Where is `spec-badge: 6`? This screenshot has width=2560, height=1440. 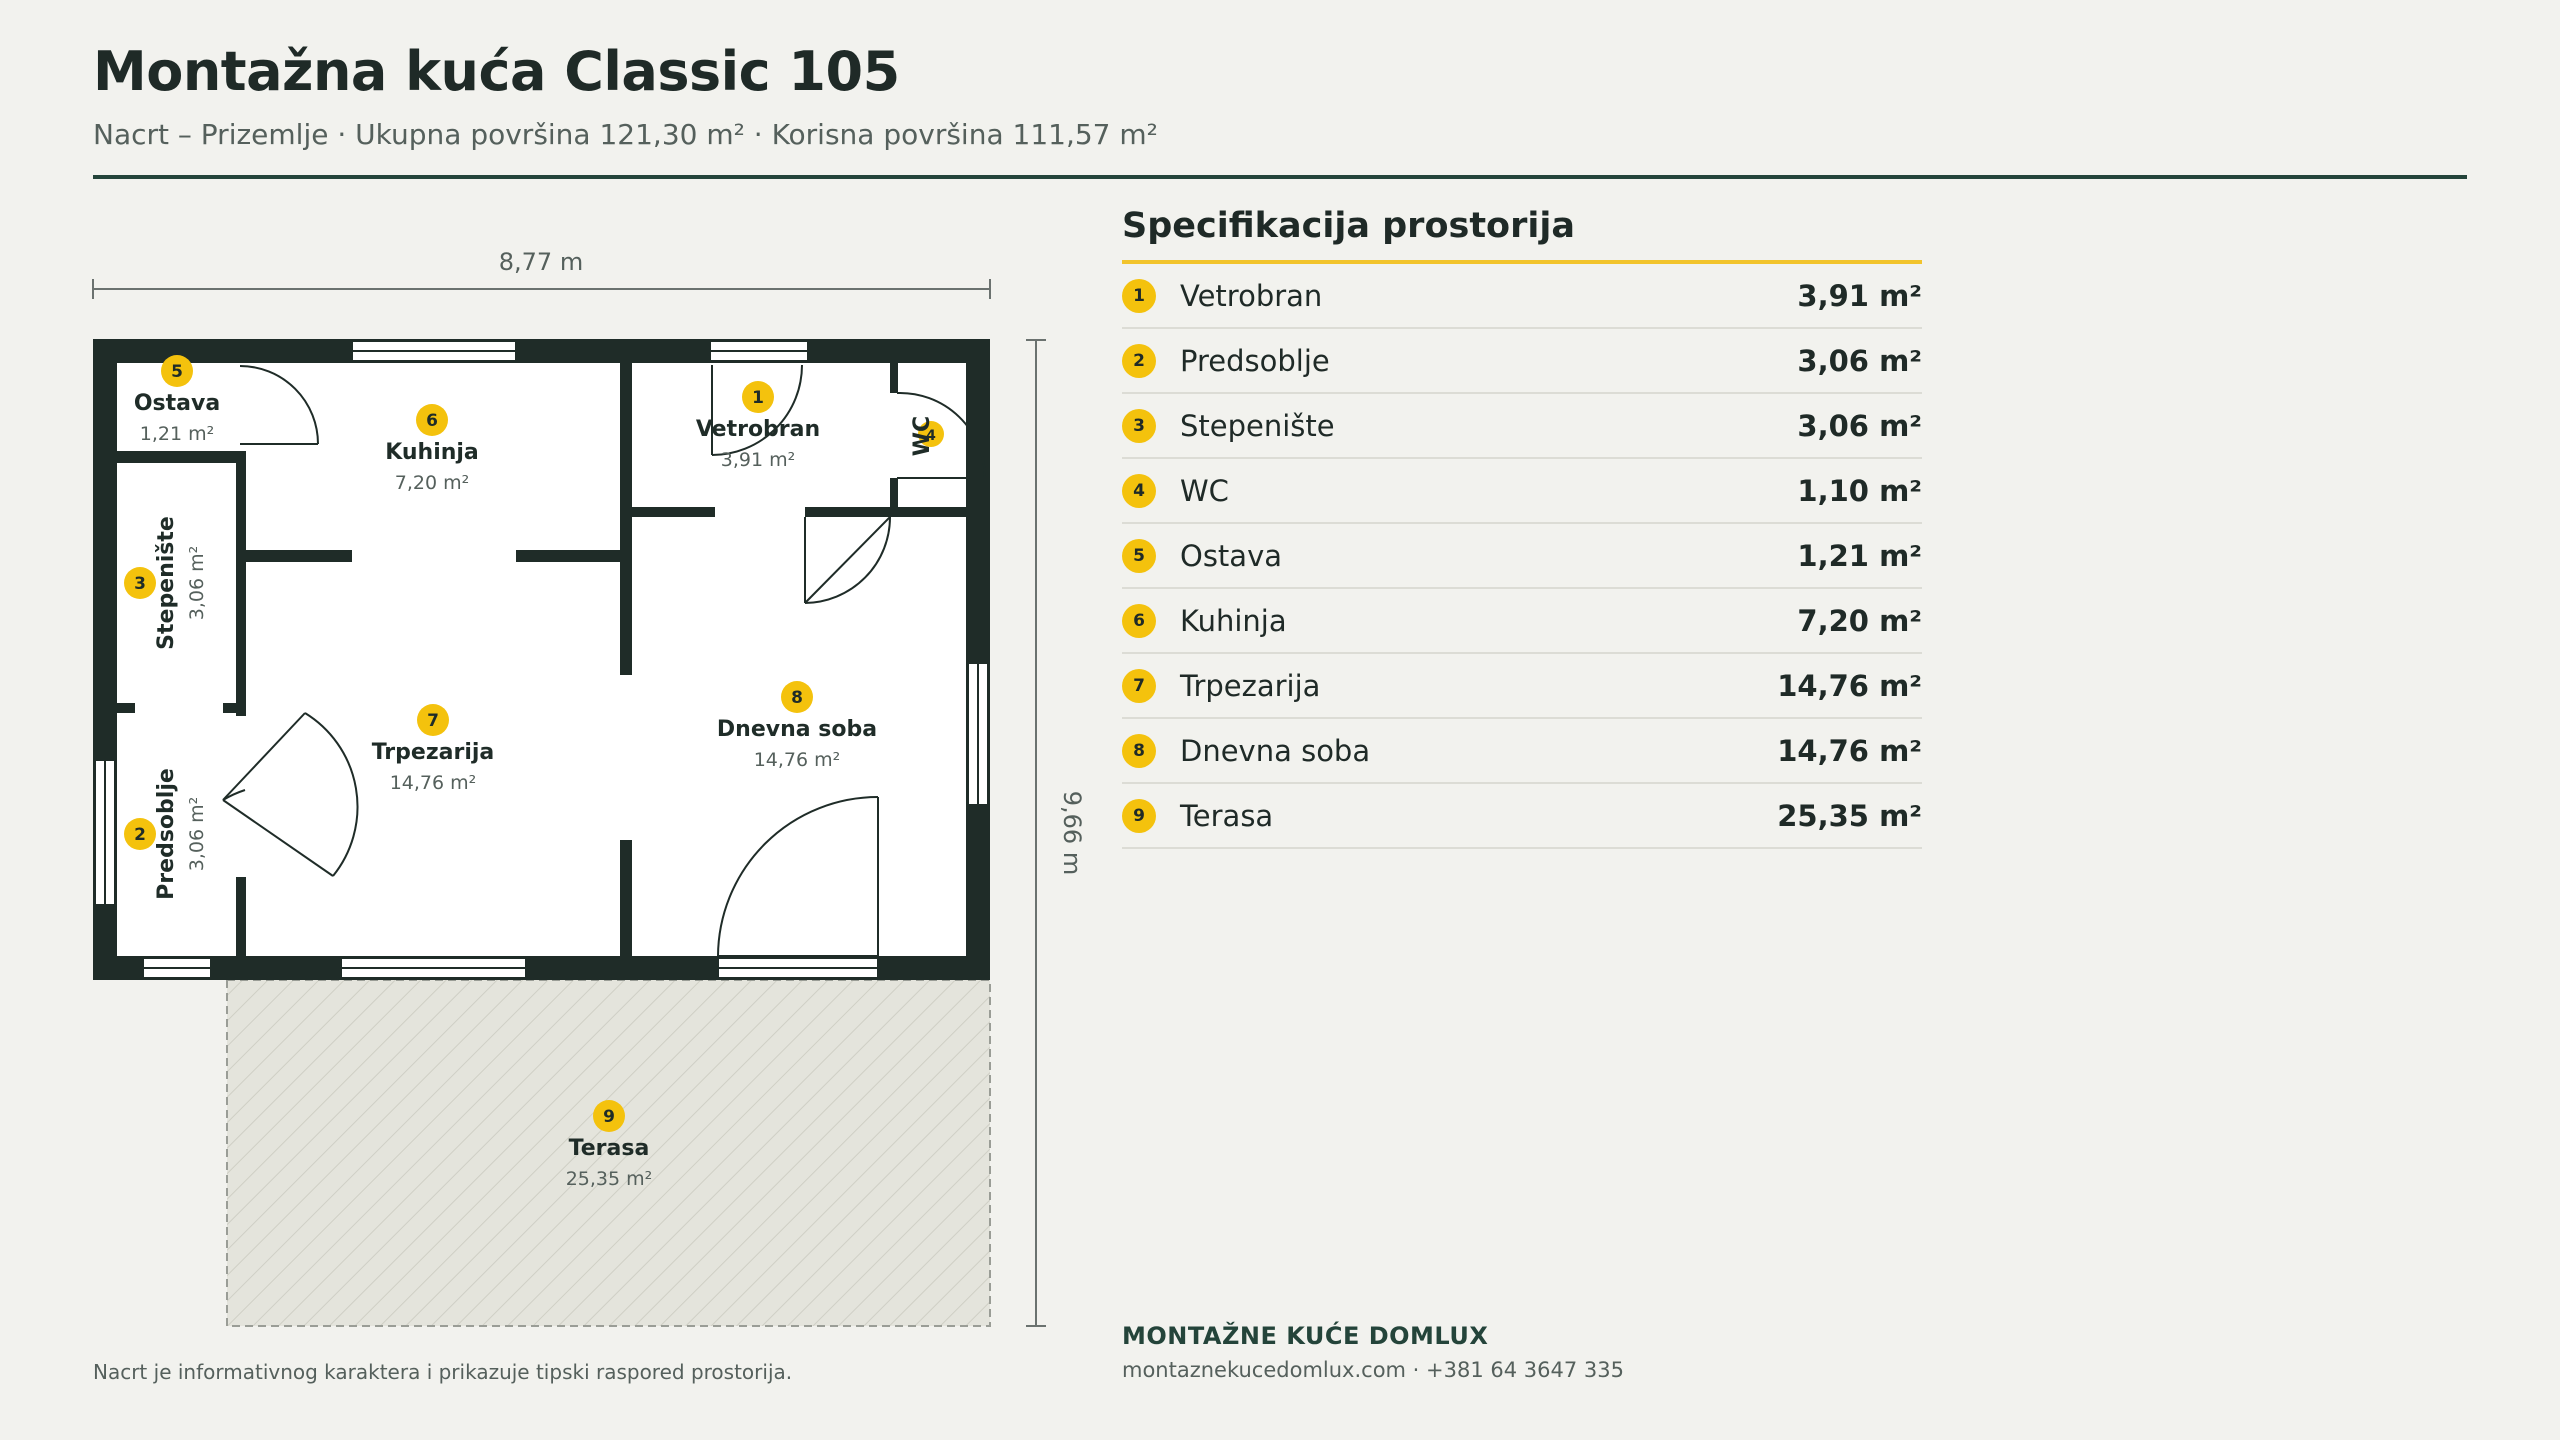
spec-badge: 6 is located at coordinates (1139, 620).